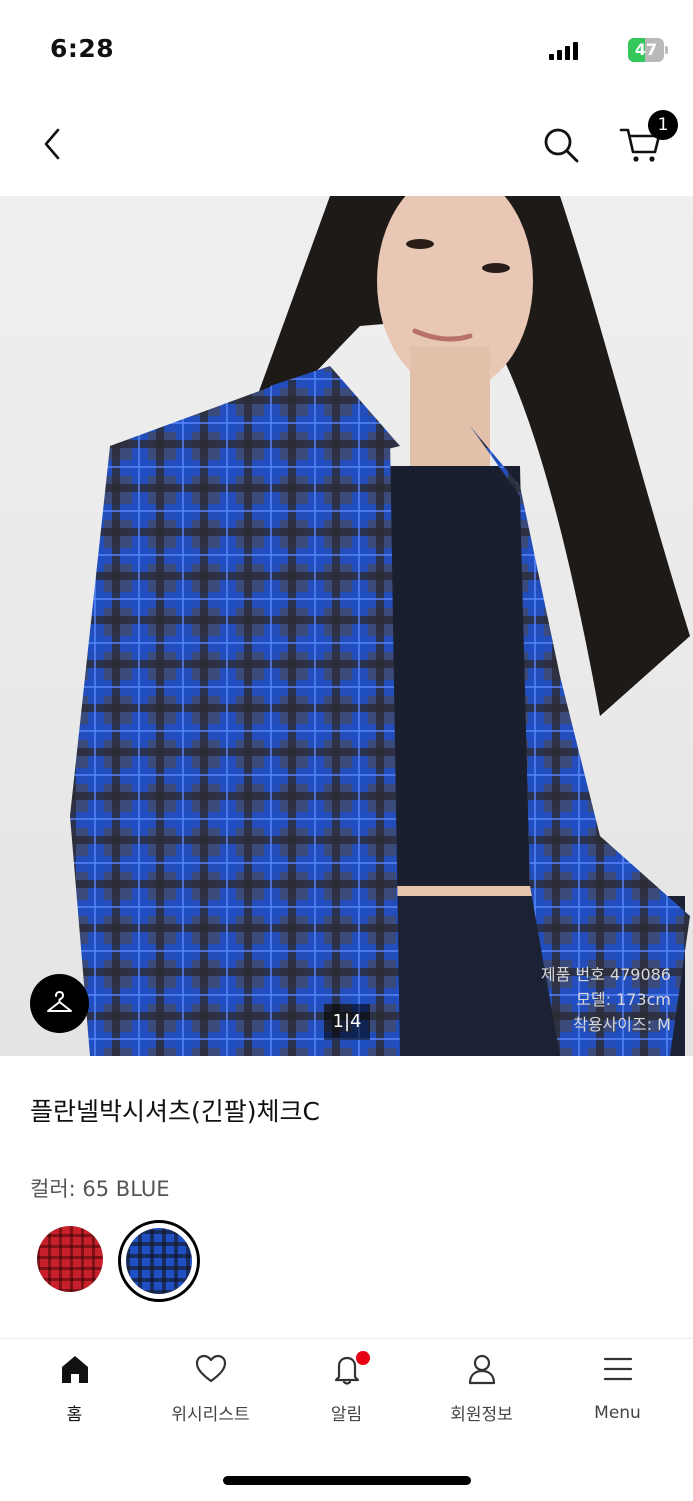  Describe the element at coordinates (347, 1480) in the screenshot. I see `home-indicator` at that location.